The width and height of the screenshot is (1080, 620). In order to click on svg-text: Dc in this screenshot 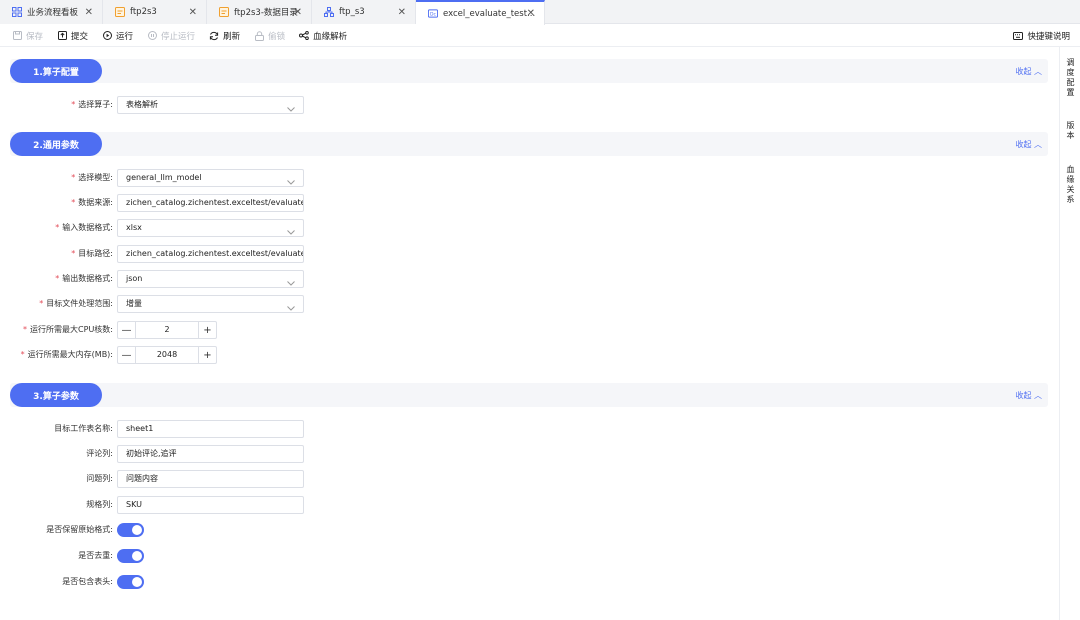, I will do `click(433, 14)`.